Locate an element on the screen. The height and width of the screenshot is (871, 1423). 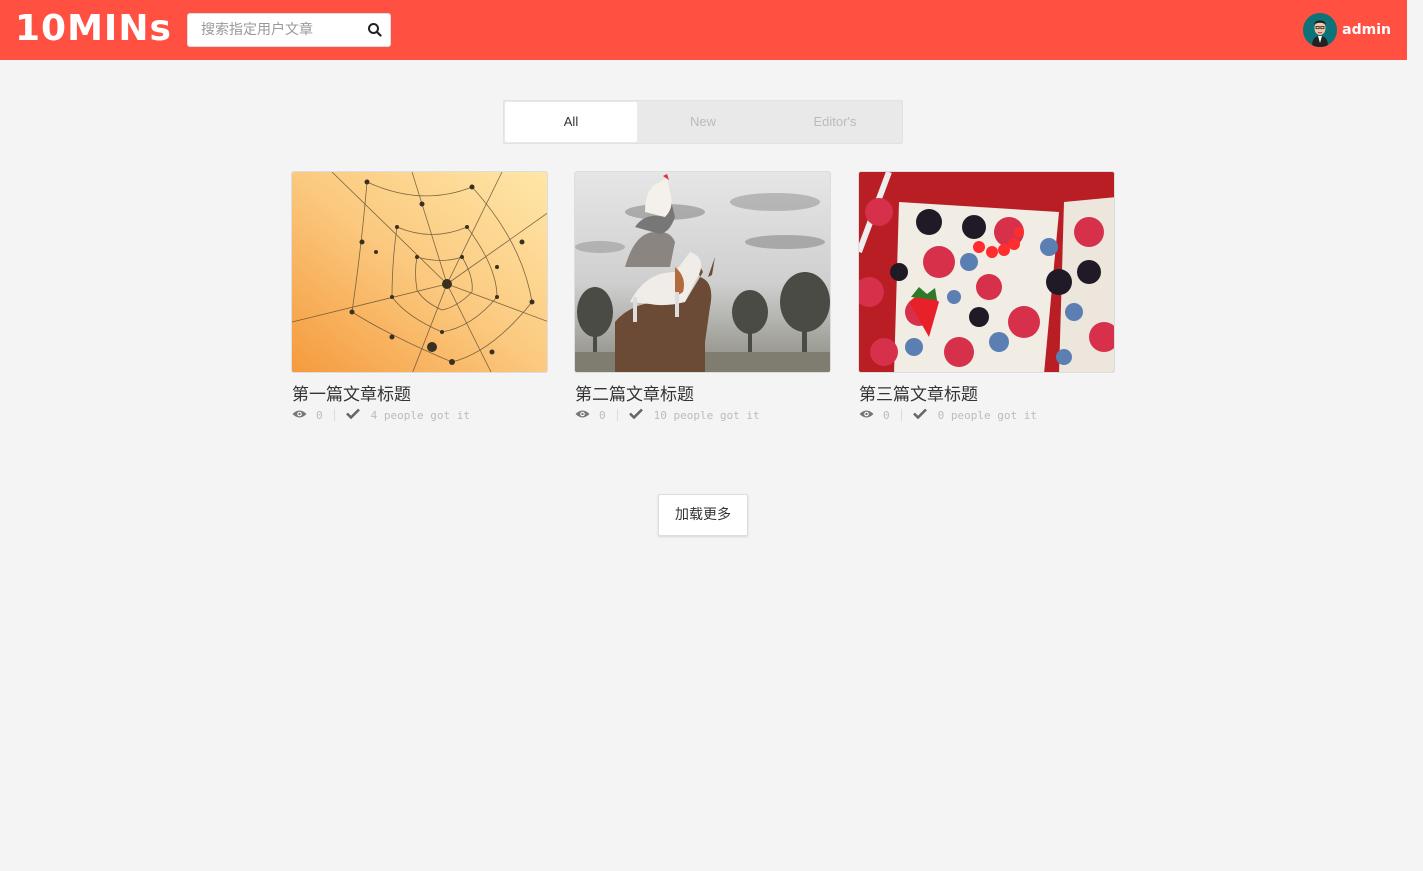
article-filter-tabs: All New Editor's is located at coordinates (703, 122).